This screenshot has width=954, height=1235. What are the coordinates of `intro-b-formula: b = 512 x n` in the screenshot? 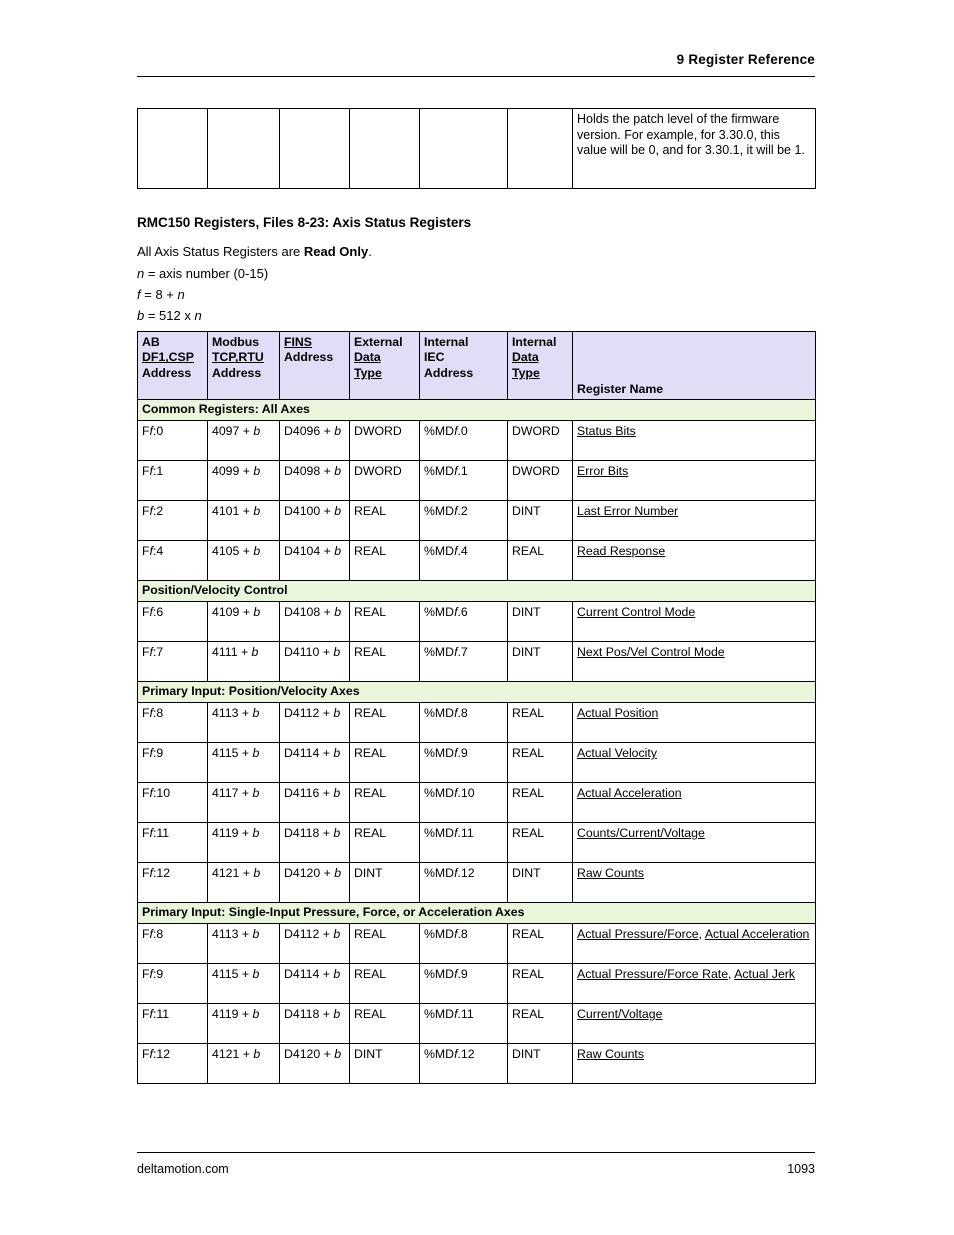 It's located at (169, 316).